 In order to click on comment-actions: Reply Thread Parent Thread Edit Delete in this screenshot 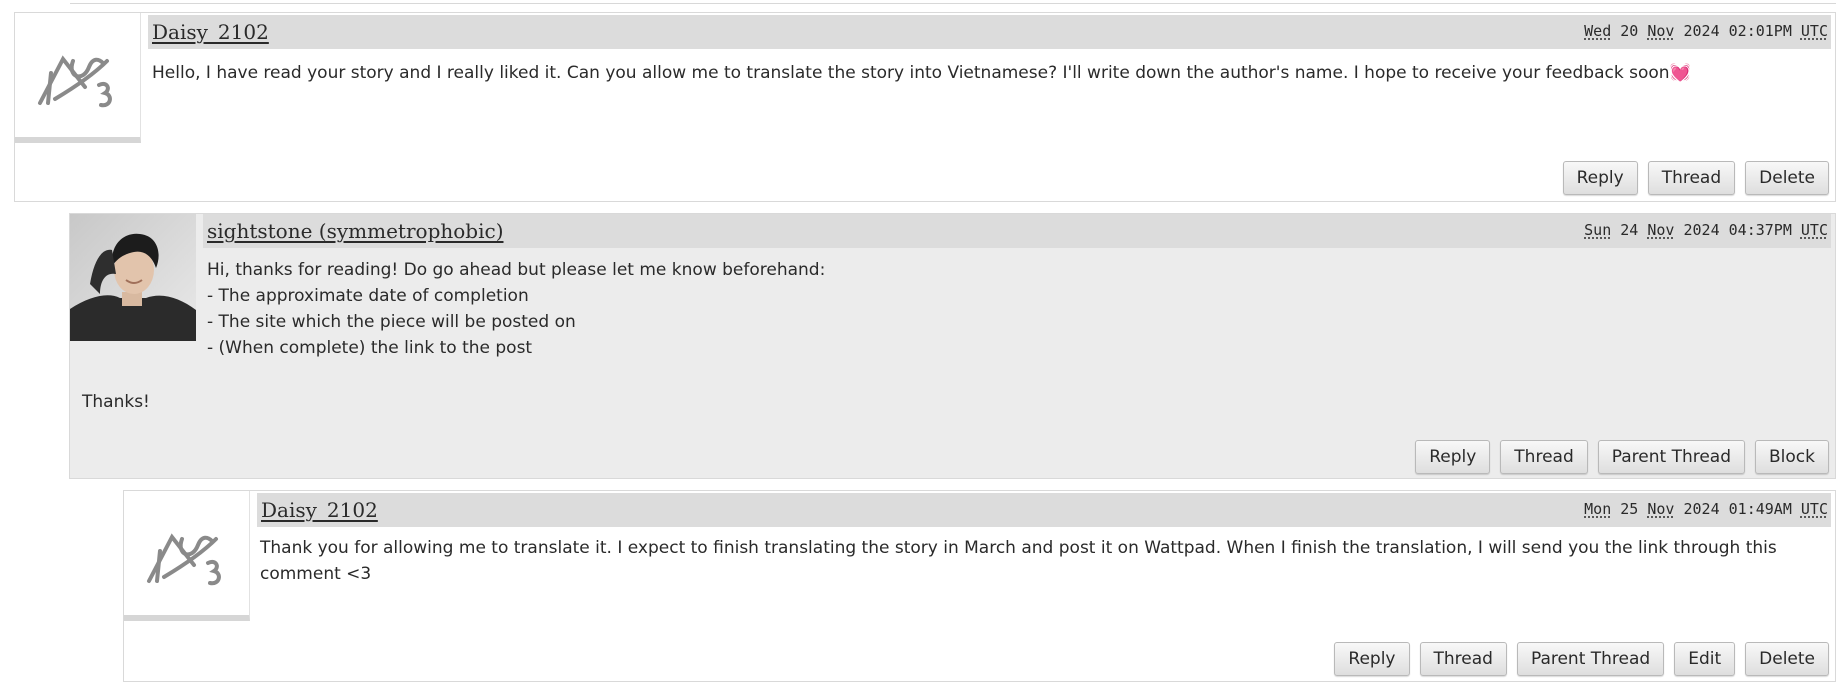, I will do `click(1581, 659)`.